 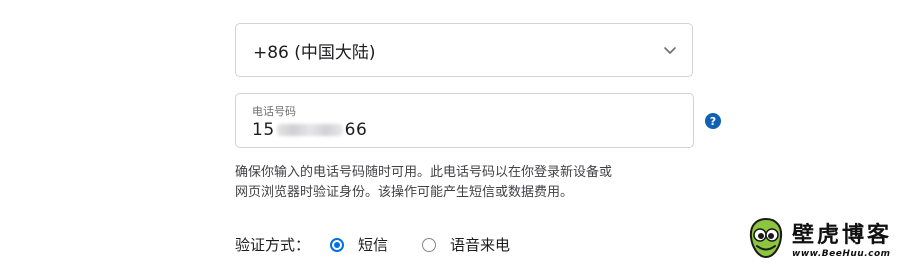 What do you see at coordinates (670, 50) in the screenshot?
I see `chevron-down-icon` at bounding box center [670, 50].